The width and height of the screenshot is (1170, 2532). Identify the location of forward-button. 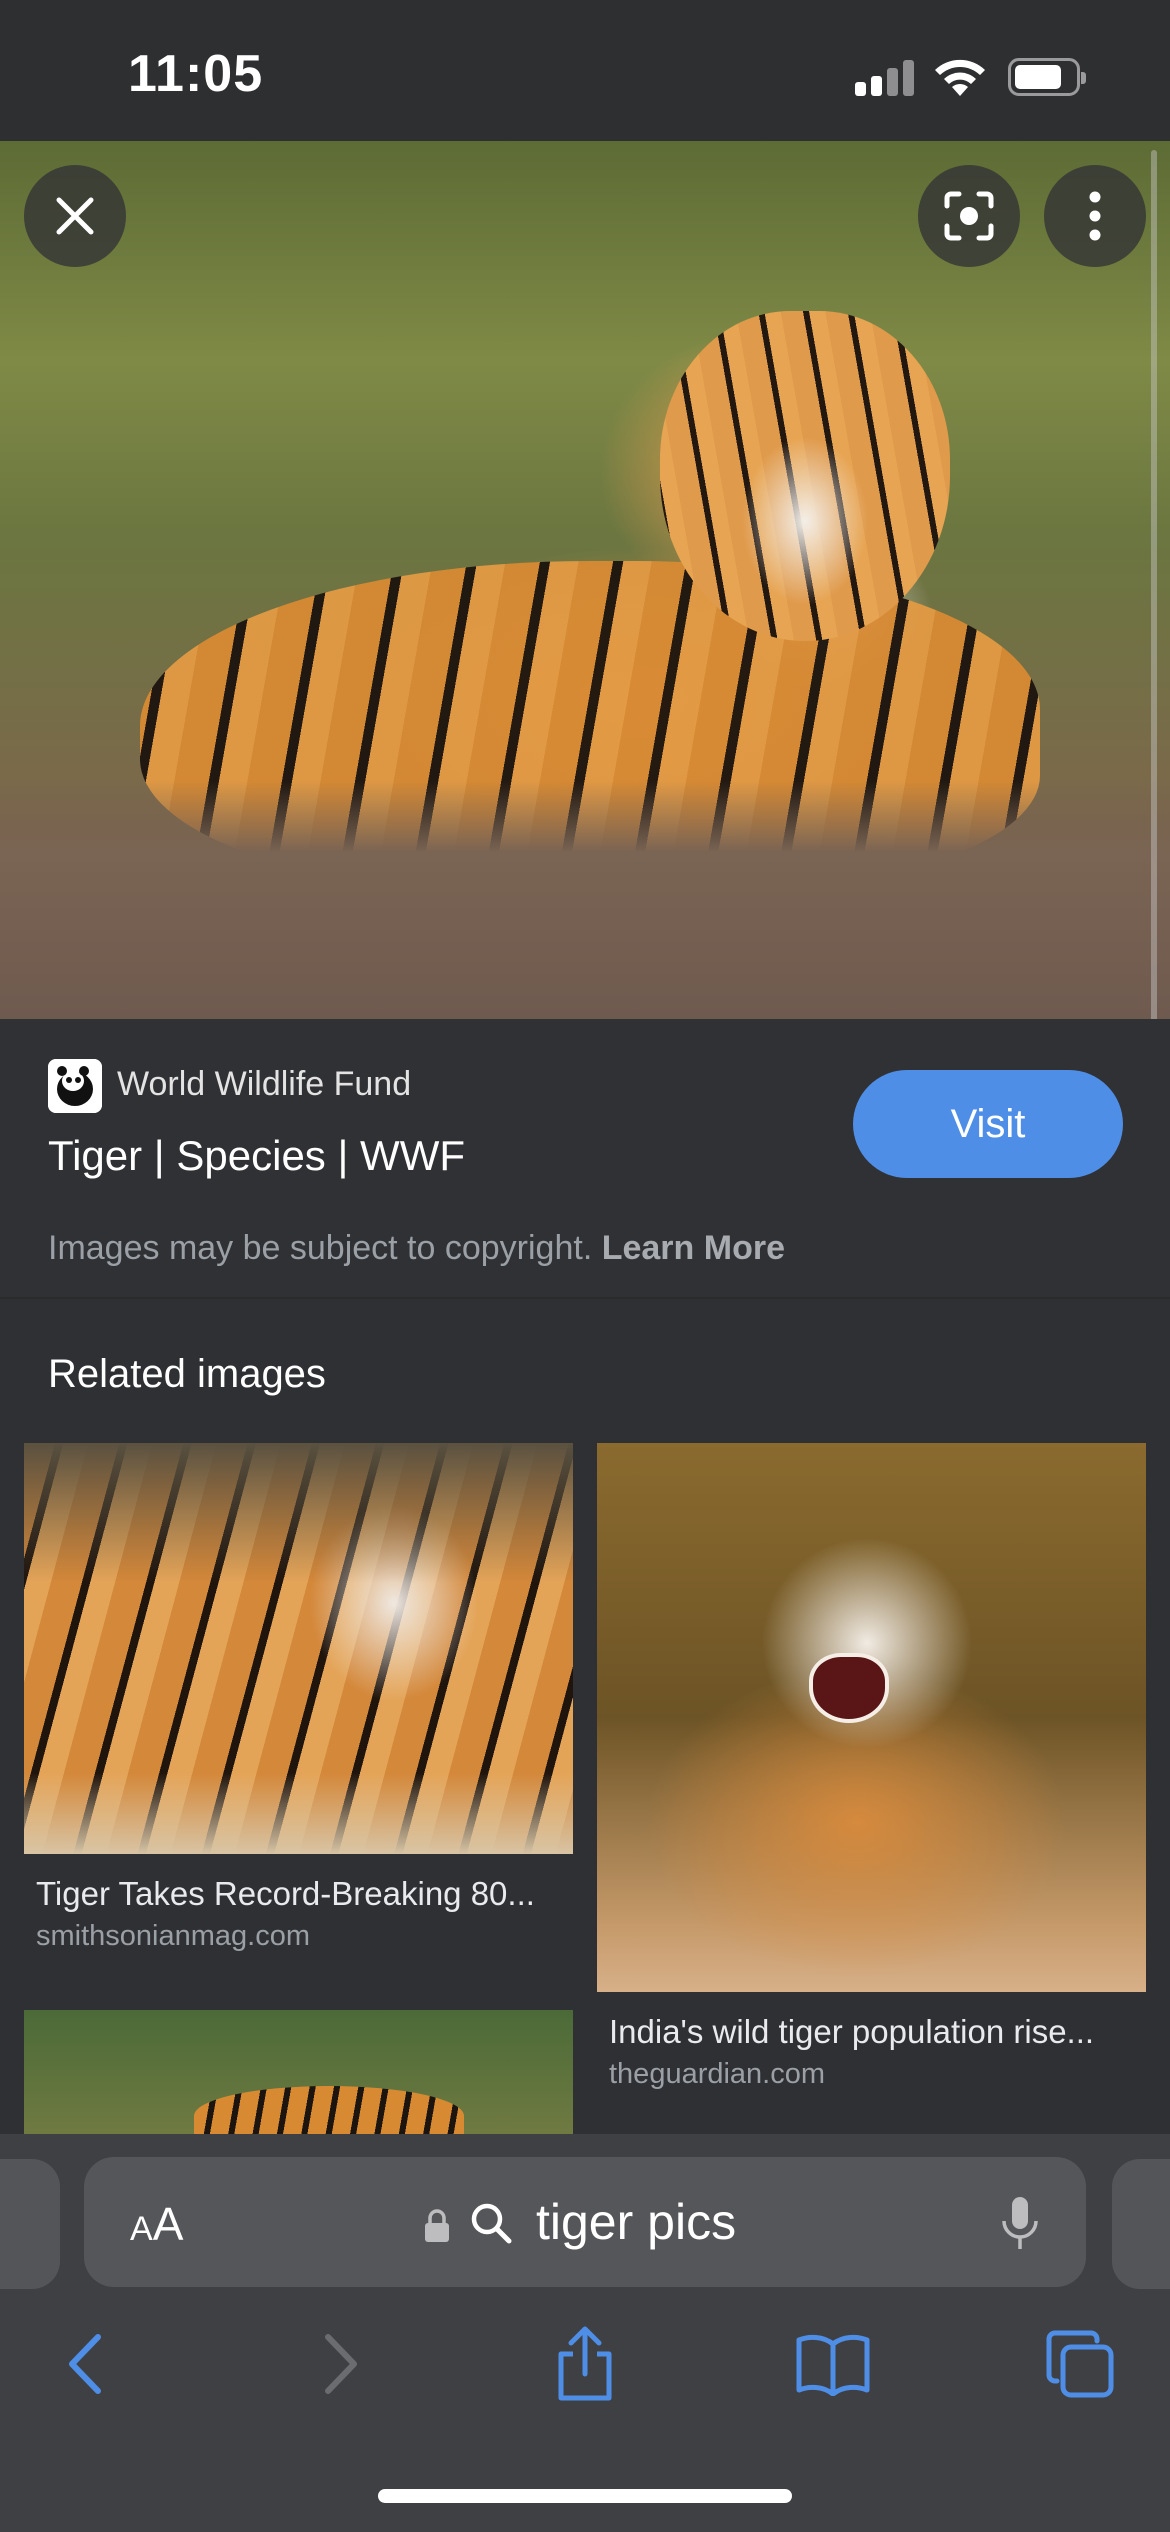
(340, 2364).